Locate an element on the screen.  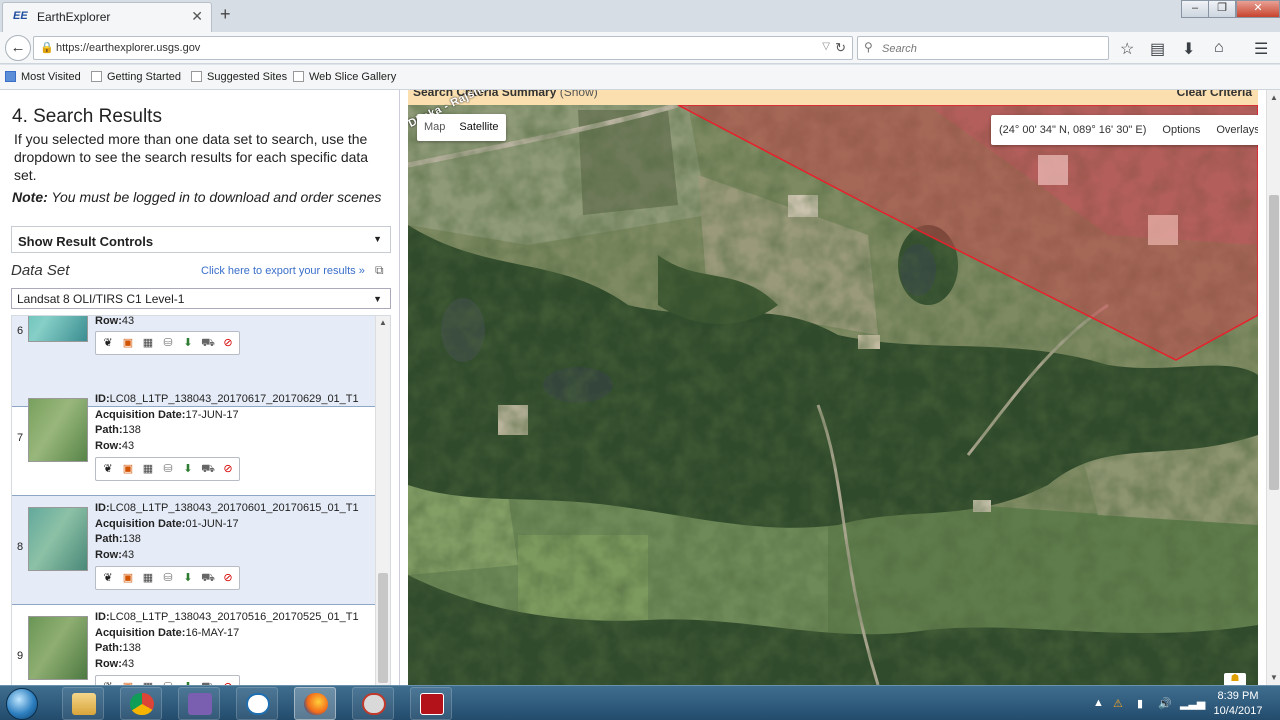
taskbar-explorer is located at coordinates (83, 703).